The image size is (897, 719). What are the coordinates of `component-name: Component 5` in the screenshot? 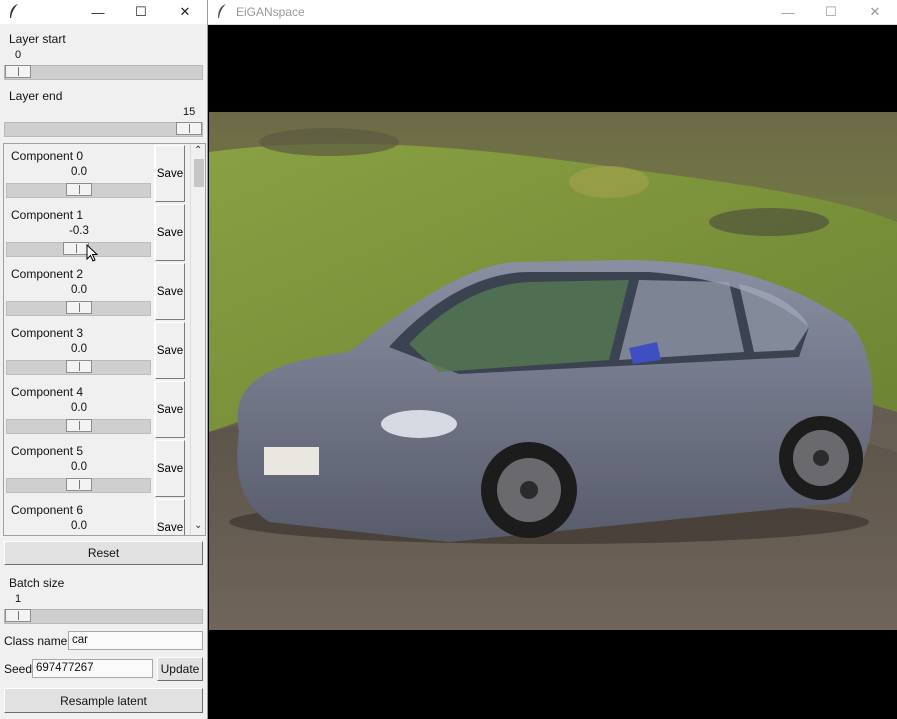 It's located at (47, 451).